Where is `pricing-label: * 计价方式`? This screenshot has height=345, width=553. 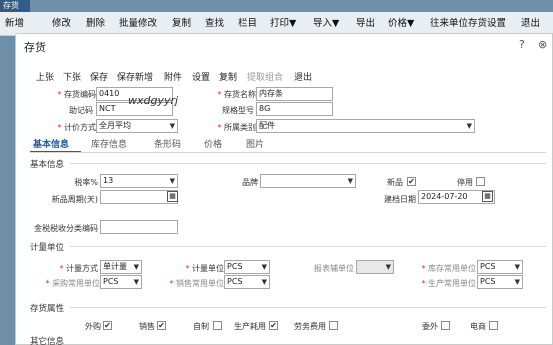
pricing-label: * 计价方式 is located at coordinates (76, 127).